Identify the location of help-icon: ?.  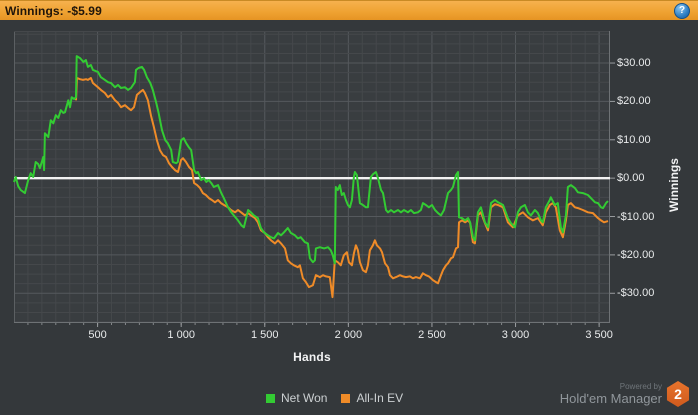
(682, 11).